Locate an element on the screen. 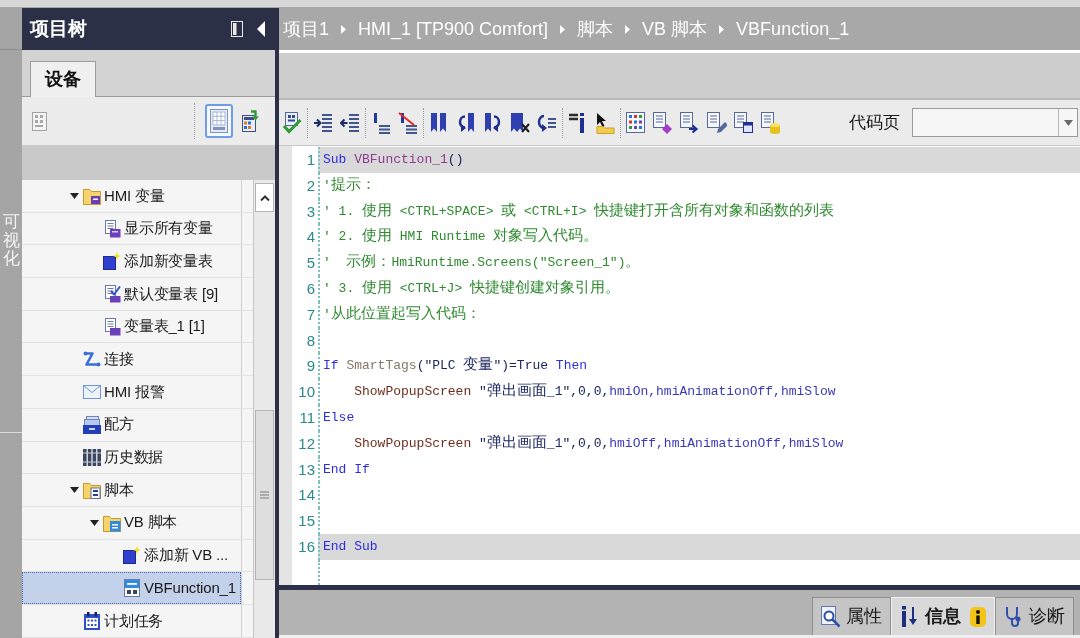  line-number: 14 is located at coordinates (306, 495).